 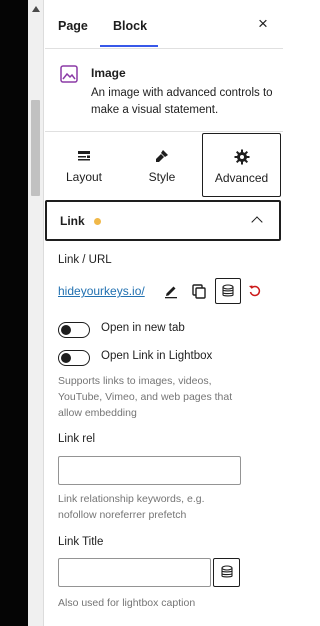 I want to click on link-url-label: Link / URL, so click(x=85, y=260).